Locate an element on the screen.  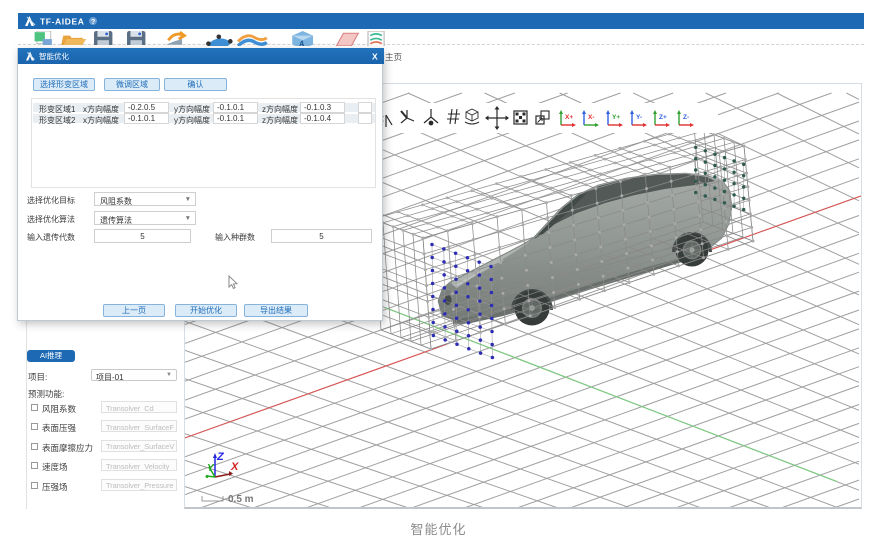
svg-text: A is located at coordinates (301, 43).